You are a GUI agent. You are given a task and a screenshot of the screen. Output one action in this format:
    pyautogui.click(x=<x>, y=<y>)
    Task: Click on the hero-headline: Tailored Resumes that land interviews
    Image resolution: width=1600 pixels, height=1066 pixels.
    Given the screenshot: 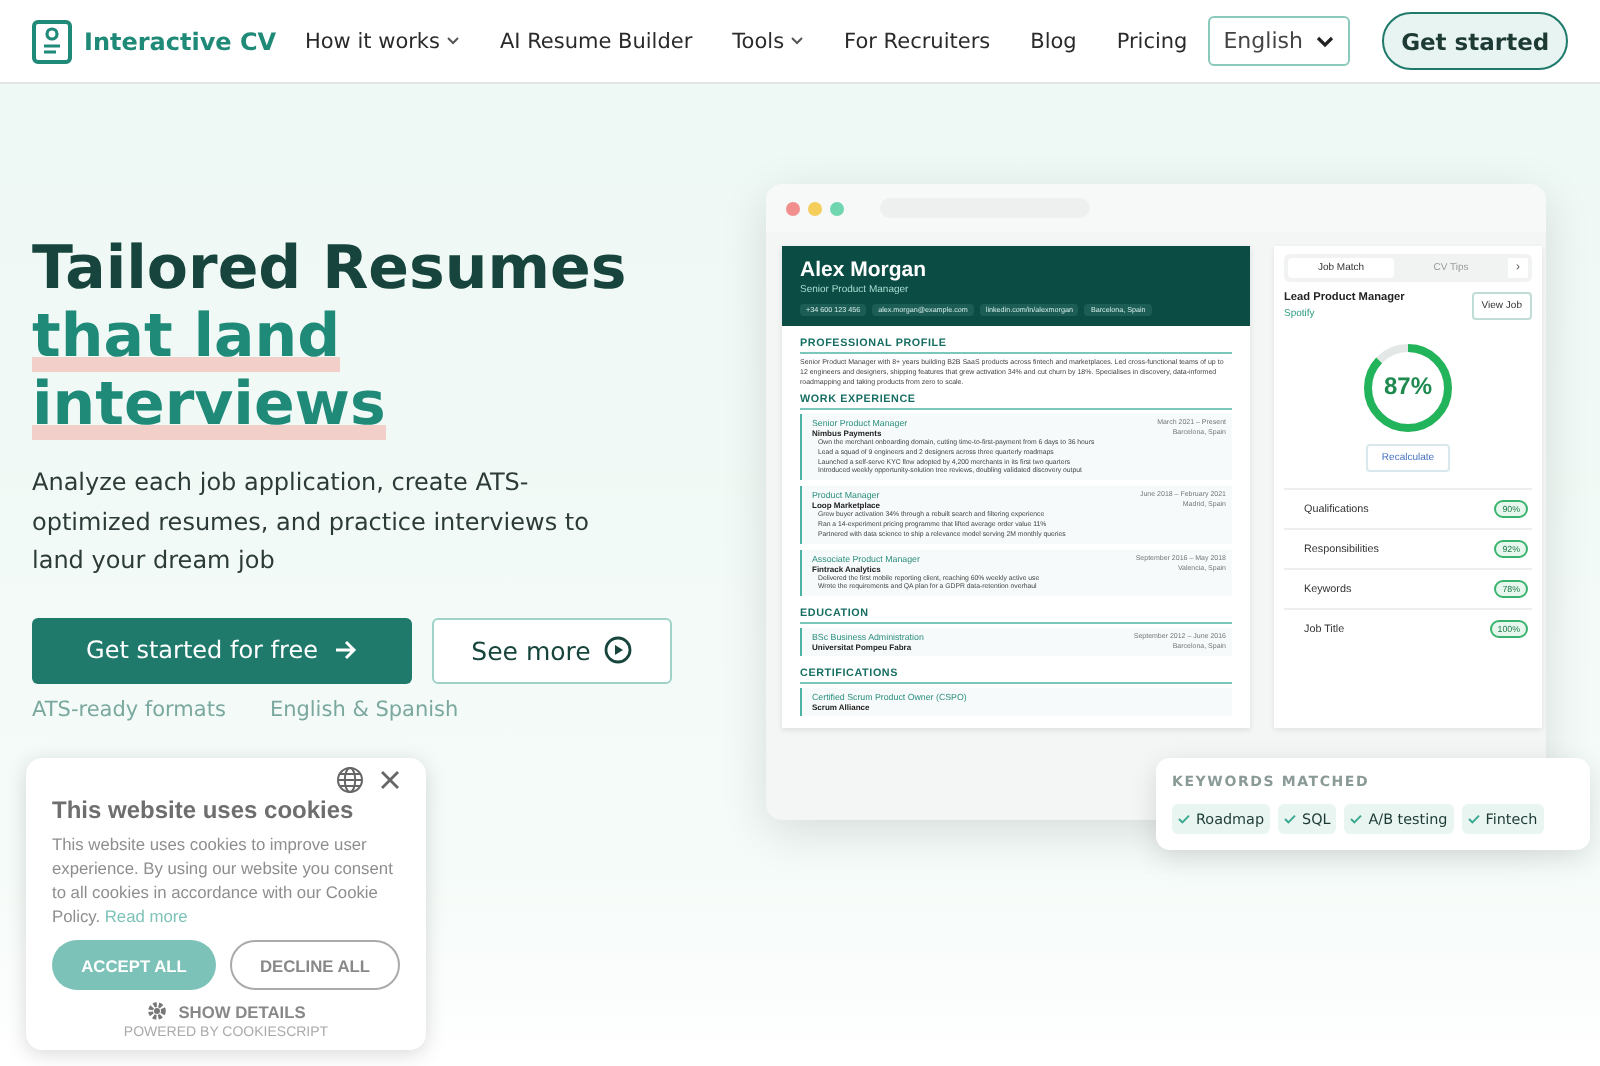 What is the action you would take?
    pyautogui.click(x=330, y=338)
    